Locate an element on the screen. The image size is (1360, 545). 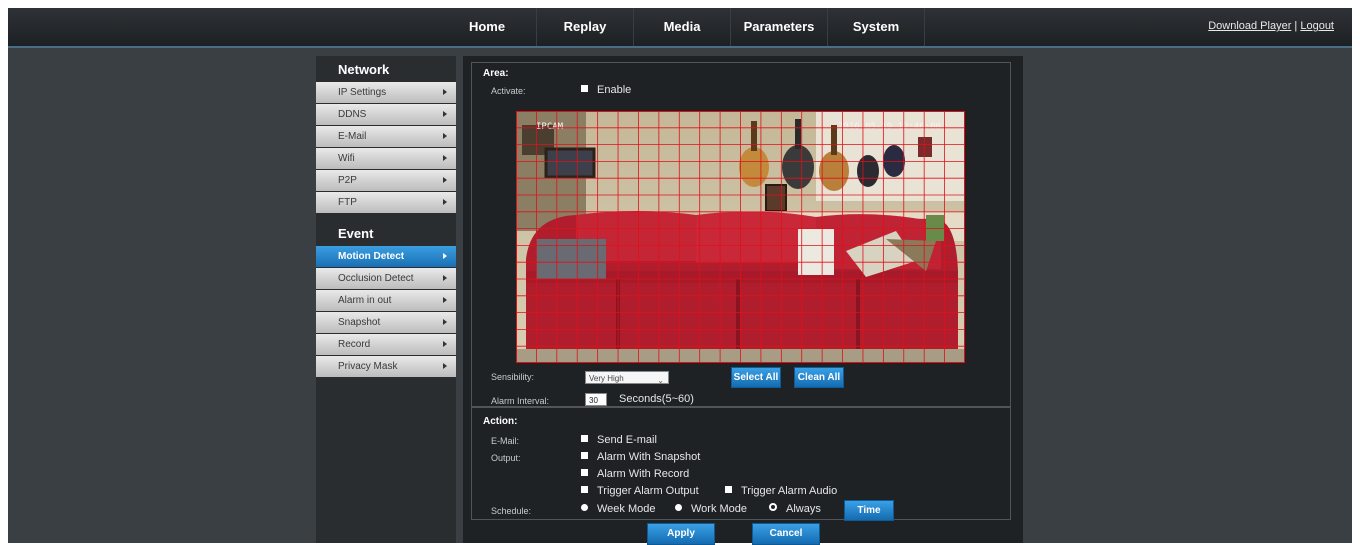
sidebar-item-alarm-in-out: Alarm in out is located at coordinates (386, 300).